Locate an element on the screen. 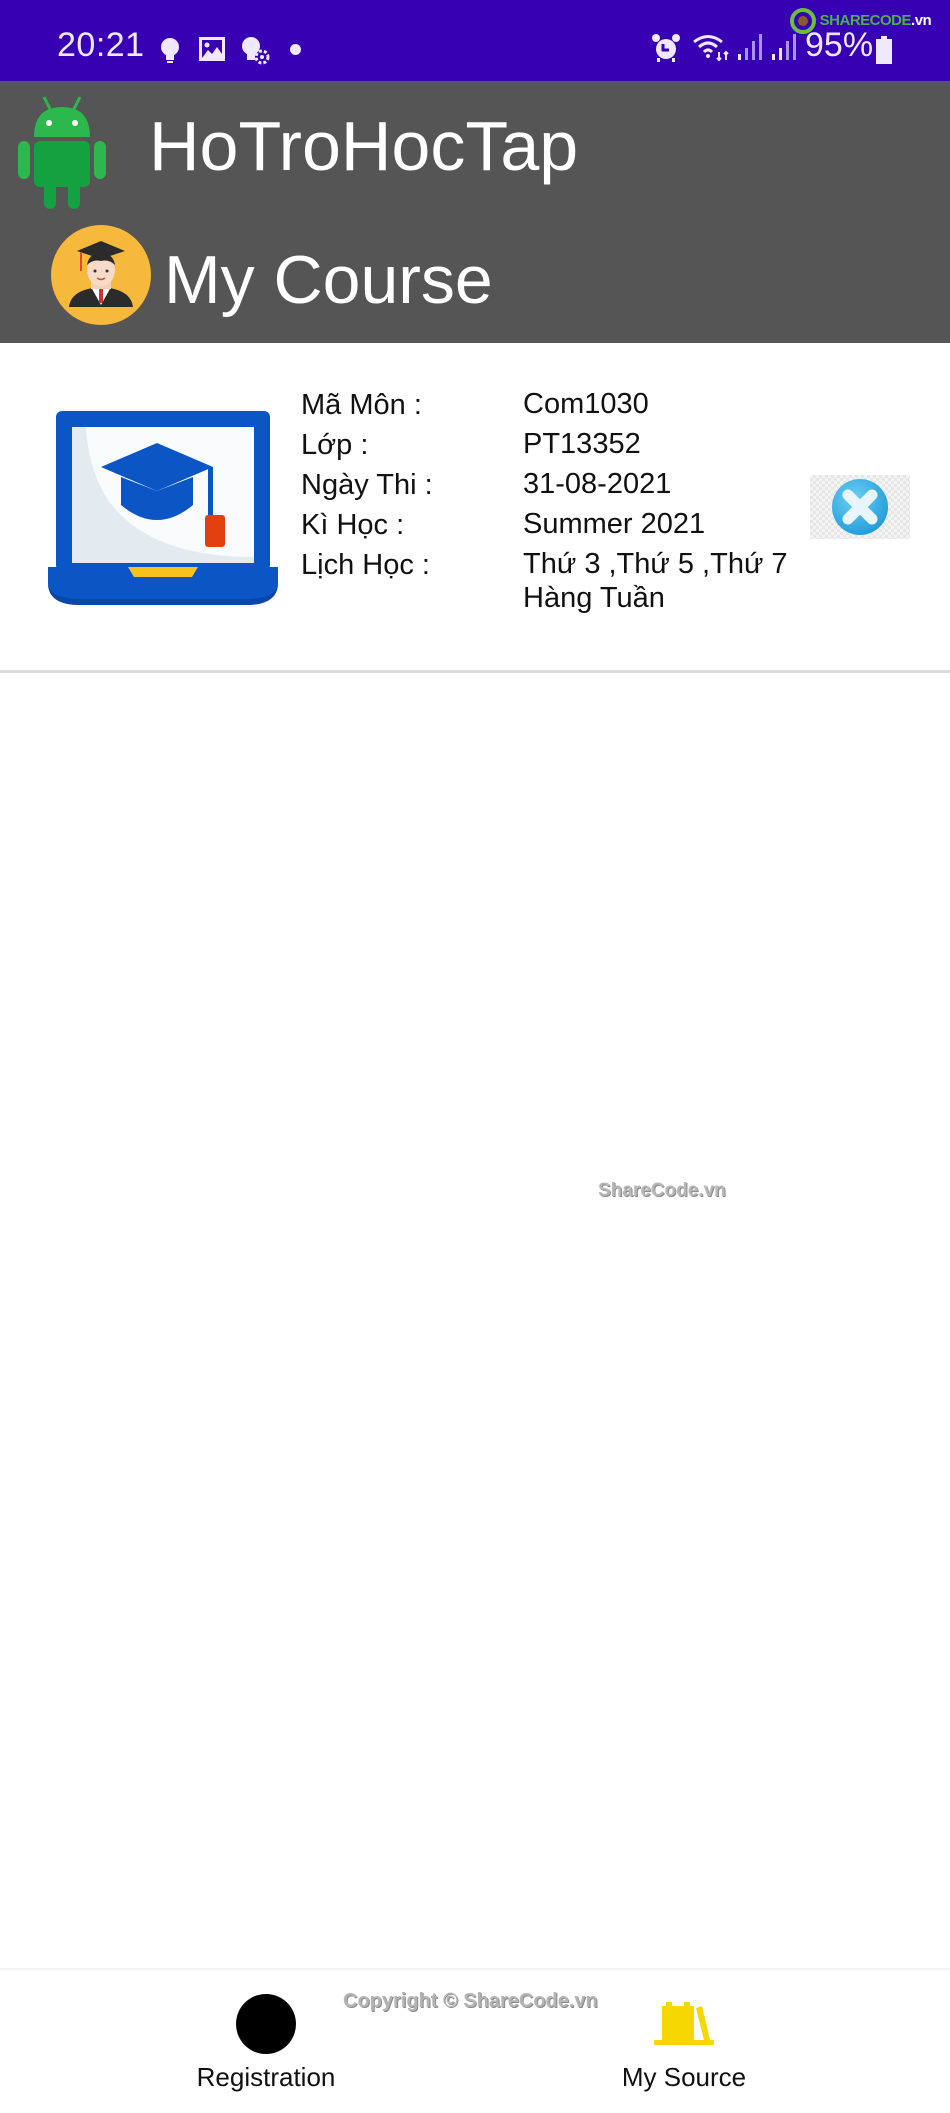  sharecode-logo-suffix: .vn is located at coordinates (921, 20).